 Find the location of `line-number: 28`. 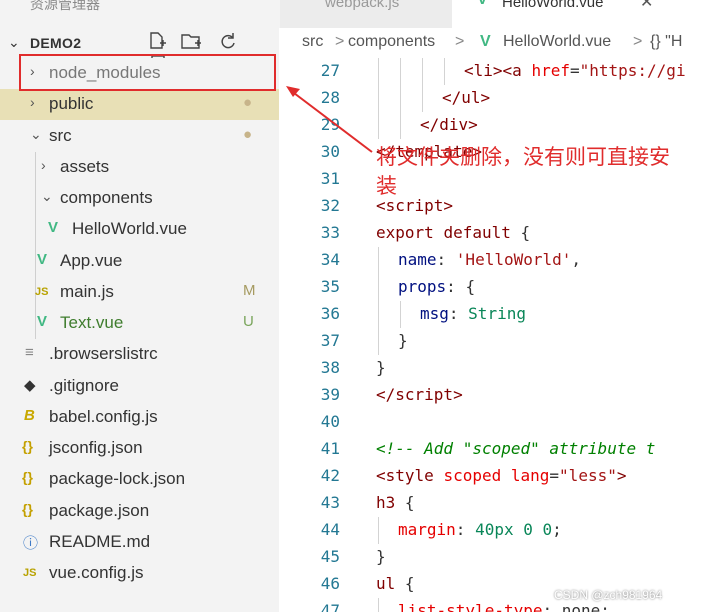

line-number: 28 is located at coordinates (330, 97).